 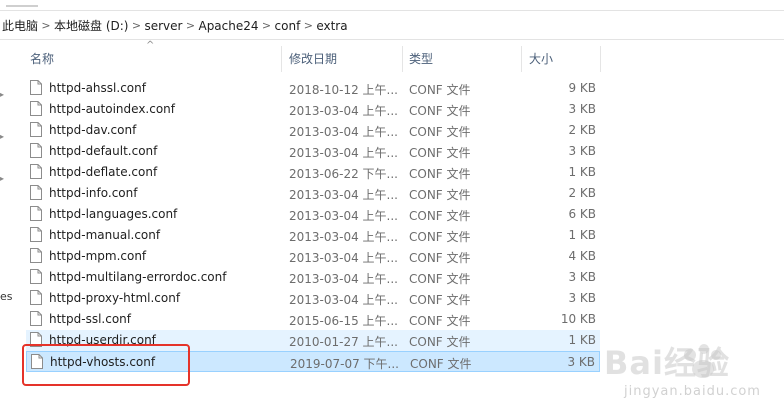 What do you see at coordinates (692, 391) in the screenshot?
I see `watermark-url: jingyan.baidu.com` at bounding box center [692, 391].